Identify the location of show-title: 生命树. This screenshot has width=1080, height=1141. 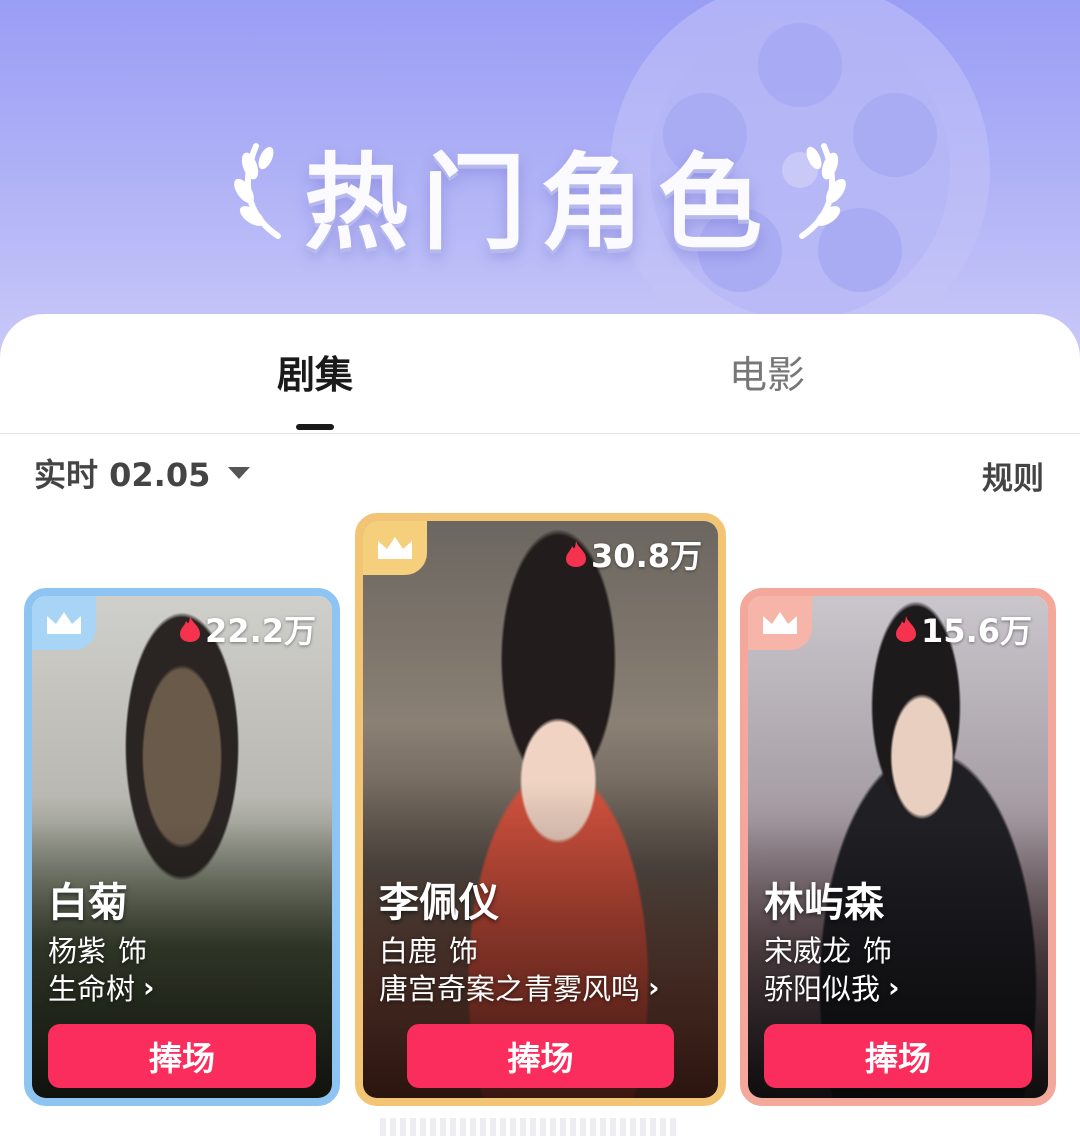
(92, 989).